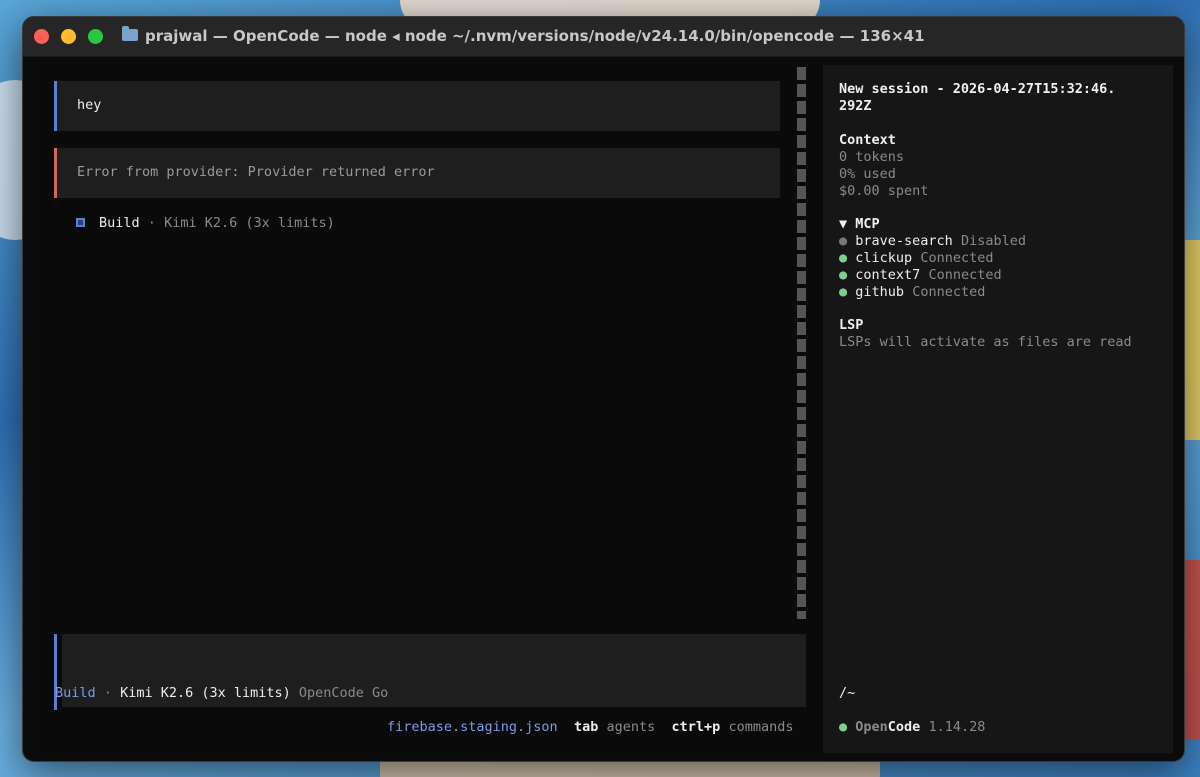 The width and height of the screenshot is (1200, 777). I want to click on folder-icon, so click(130, 33).